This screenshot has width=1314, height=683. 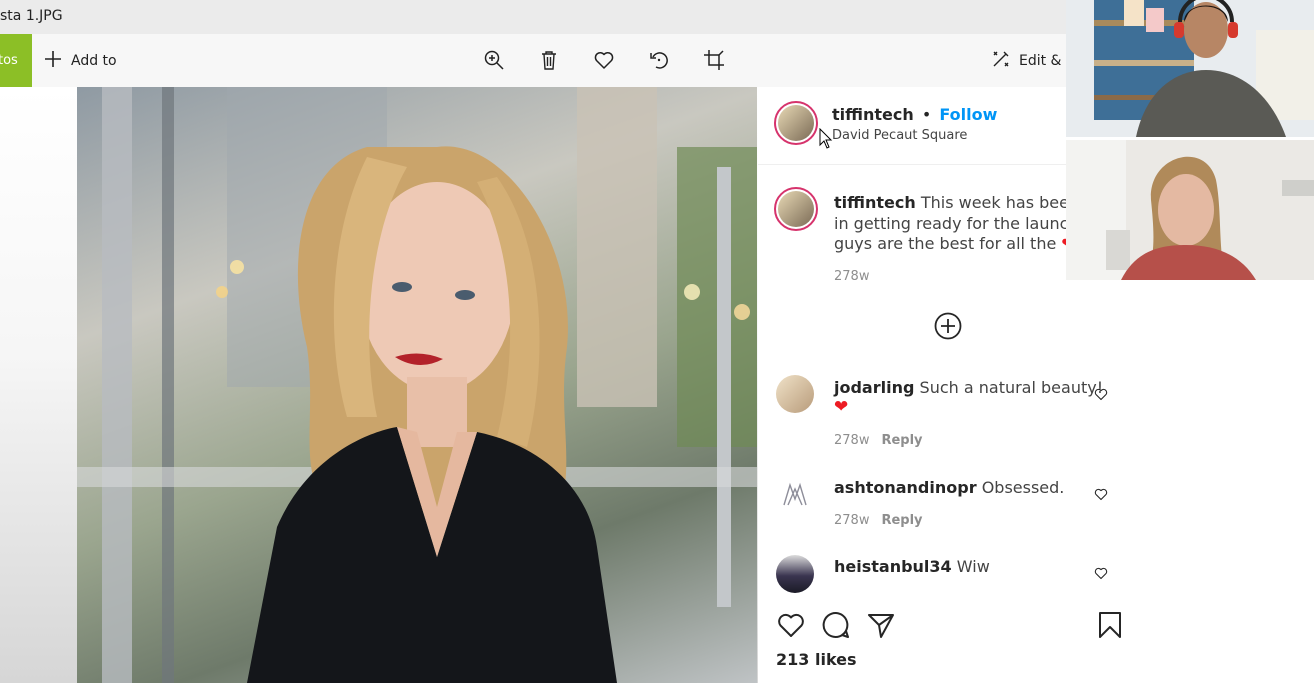 What do you see at coordinates (659, 60) in the screenshot?
I see `rotate-icon` at bounding box center [659, 60].